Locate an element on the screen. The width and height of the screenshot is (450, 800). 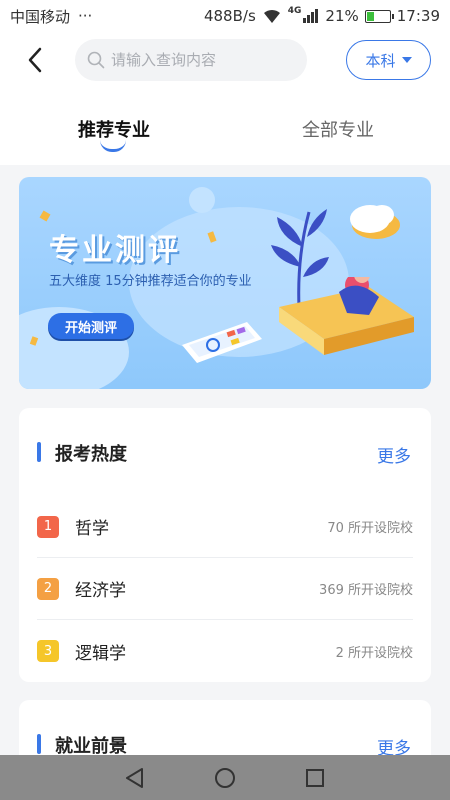
header: 本科 is located at coordinates (225, 60).